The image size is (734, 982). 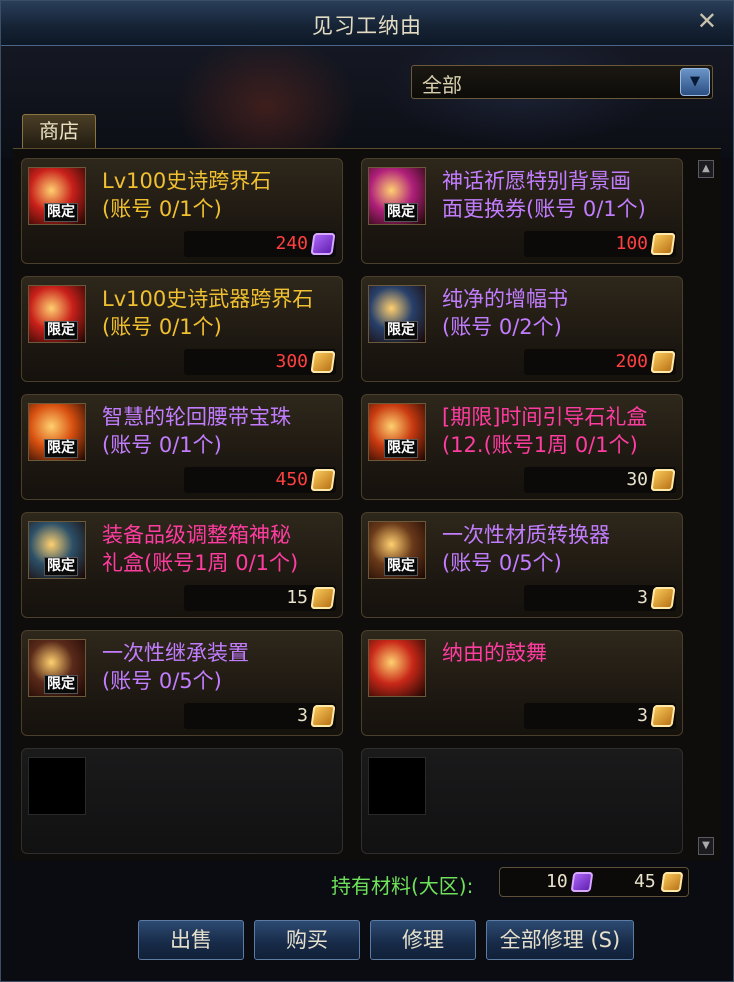 I want to click on inherit-device-icon: 限定, so click(x=57, y=668).